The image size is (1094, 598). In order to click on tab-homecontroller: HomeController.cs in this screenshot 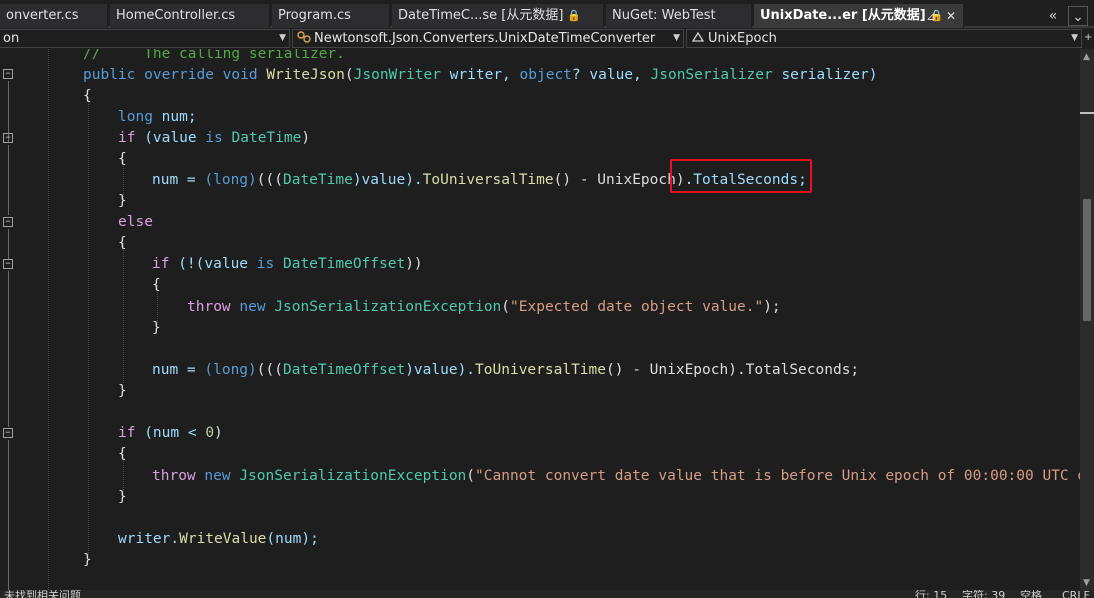, I will do `click(190, 16)`.